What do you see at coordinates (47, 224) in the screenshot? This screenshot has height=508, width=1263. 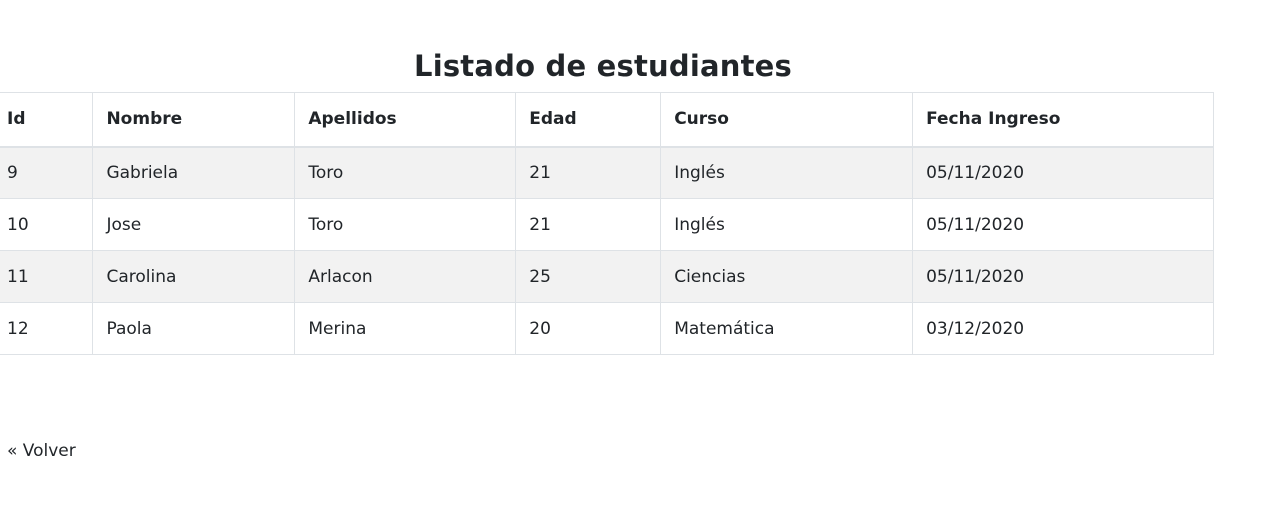 I see `cell-id: 10` at bounding box center [47, 224].